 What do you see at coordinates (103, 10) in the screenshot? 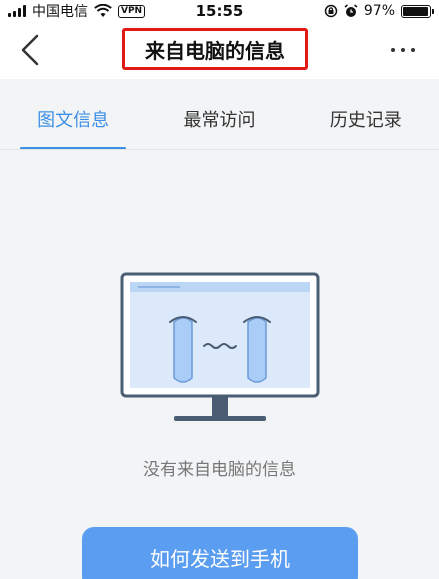
I see `wifi-icon` at bounding box center [103, 10].